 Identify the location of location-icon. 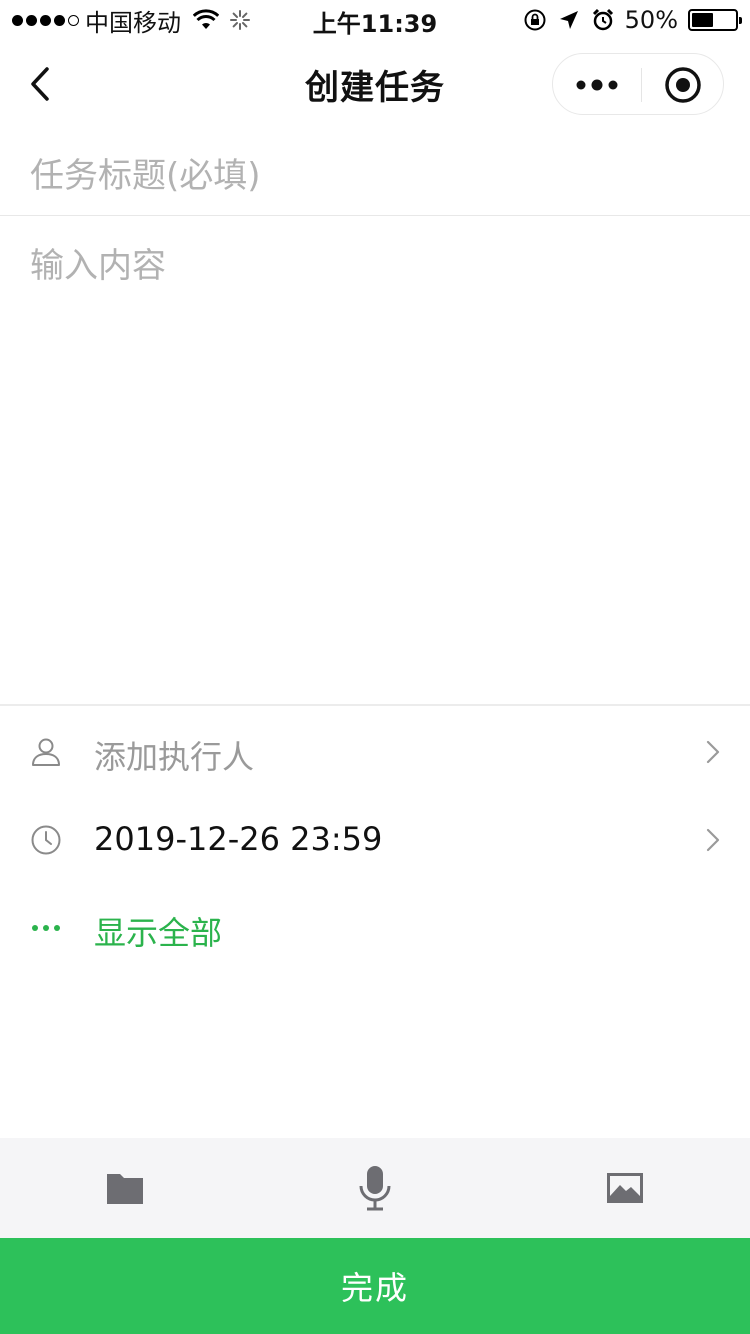
(568, 20).